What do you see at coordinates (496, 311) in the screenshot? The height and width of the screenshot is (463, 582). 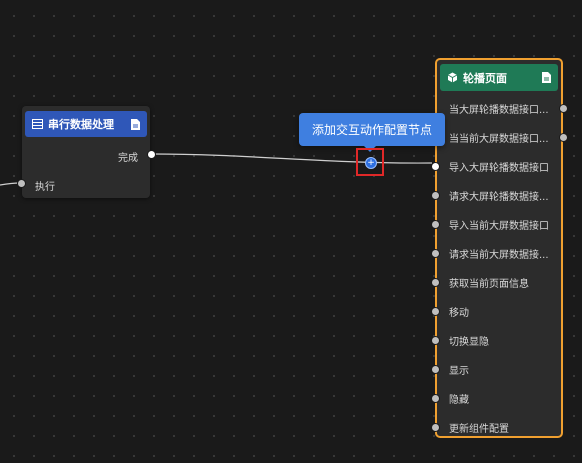 I see `carousel-item: 移动` at bounding box center [496, 311].